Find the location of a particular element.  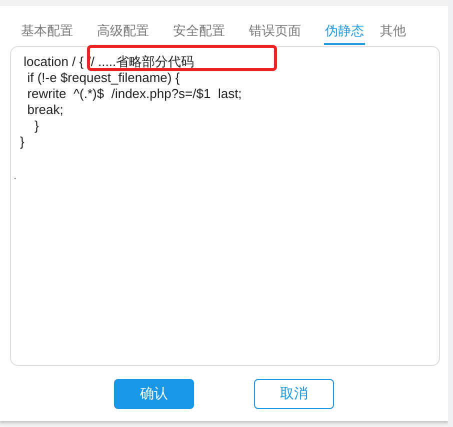

code-line: break; is located at coordinates (45, 110).